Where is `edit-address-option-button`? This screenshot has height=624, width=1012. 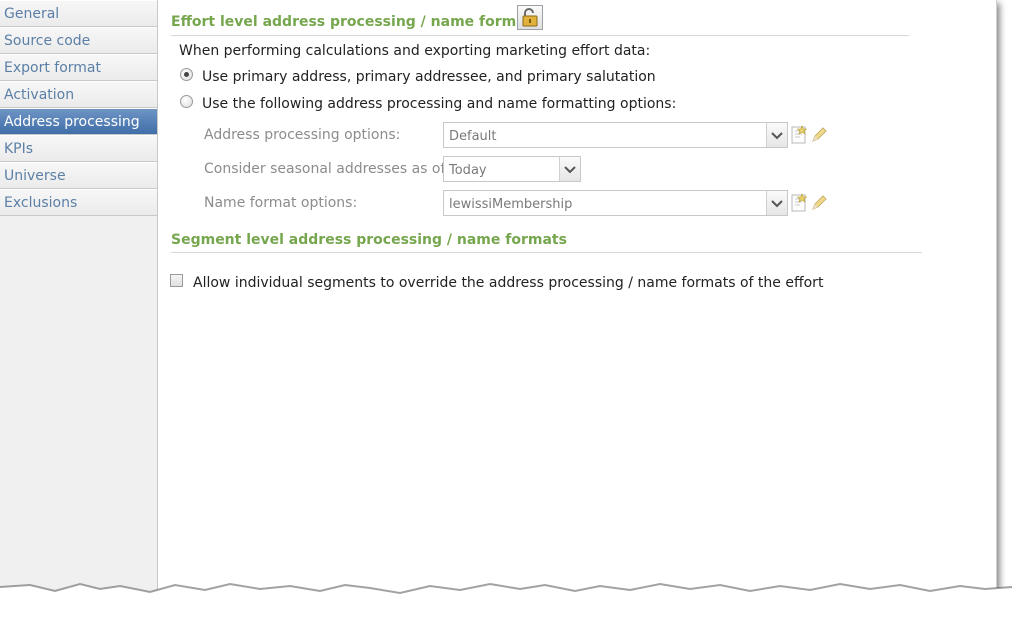 edit-address-option-button is located at coordinates (819, 135).